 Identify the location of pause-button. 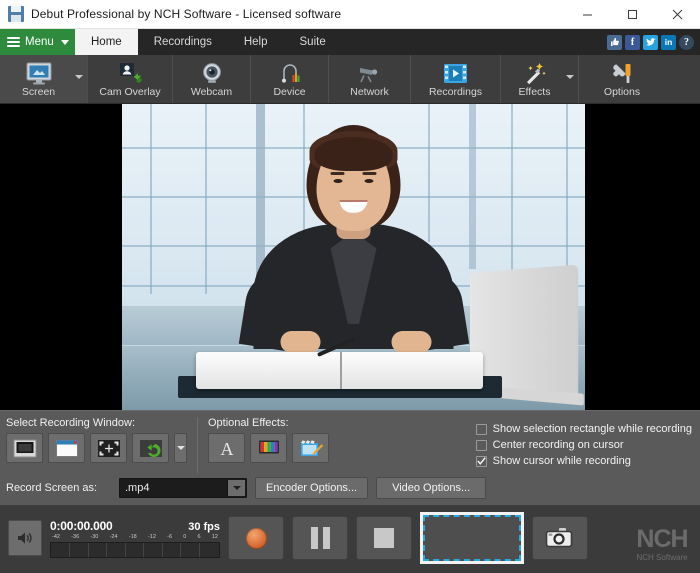
(320, 538).